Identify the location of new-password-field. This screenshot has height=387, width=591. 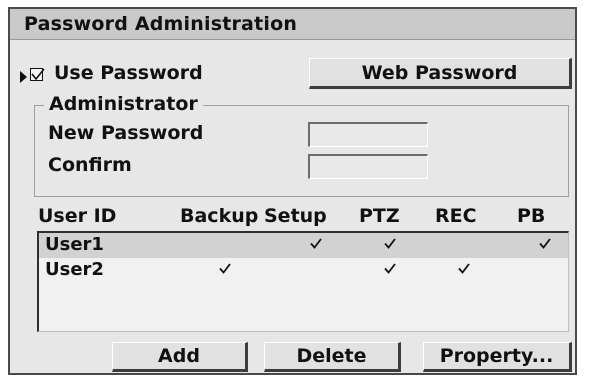
(368, 134).